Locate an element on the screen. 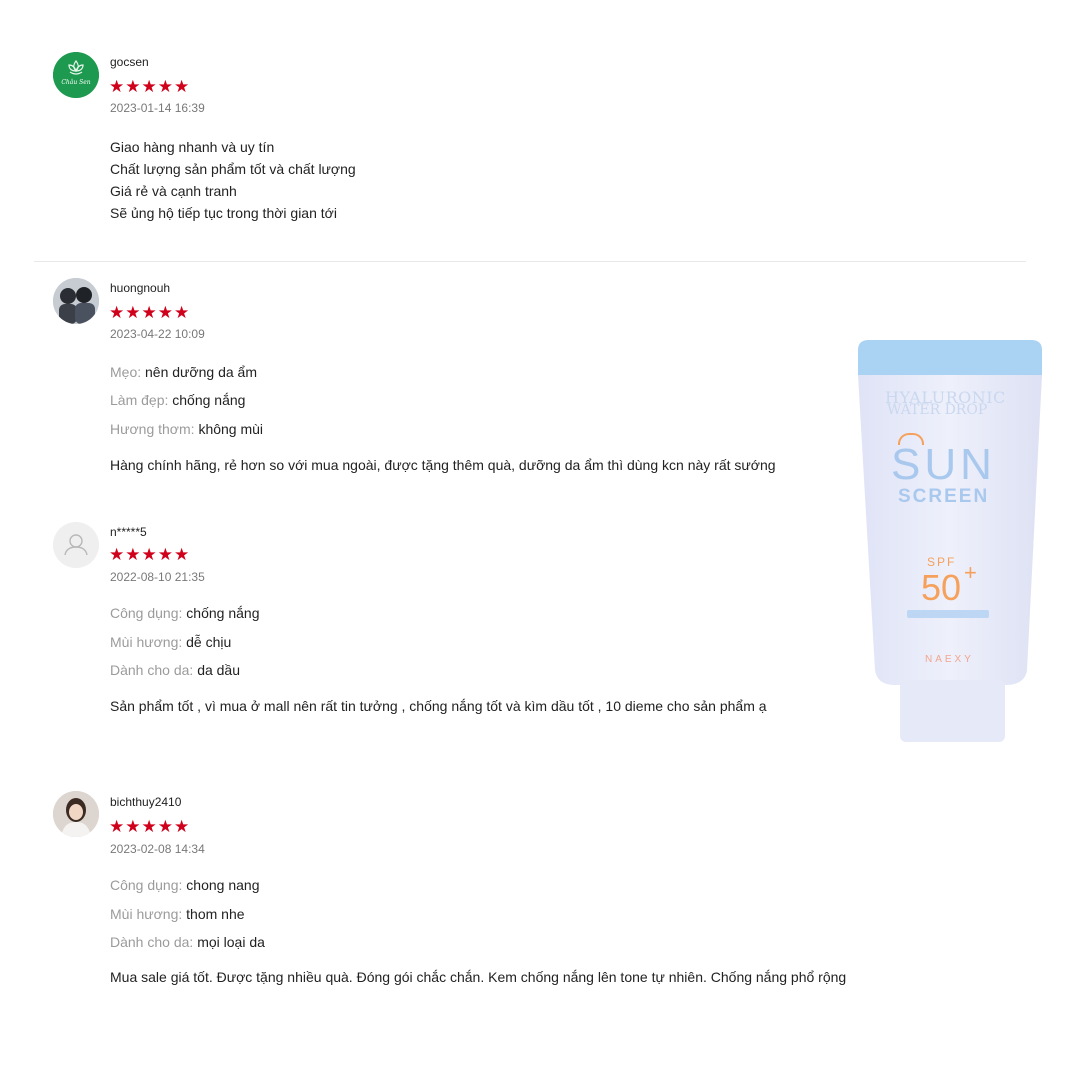 This screenshot has height=1080, width=1080. review-comment-line: Giá rẻ và cạnh tranh is located at coordinates (173, 191).